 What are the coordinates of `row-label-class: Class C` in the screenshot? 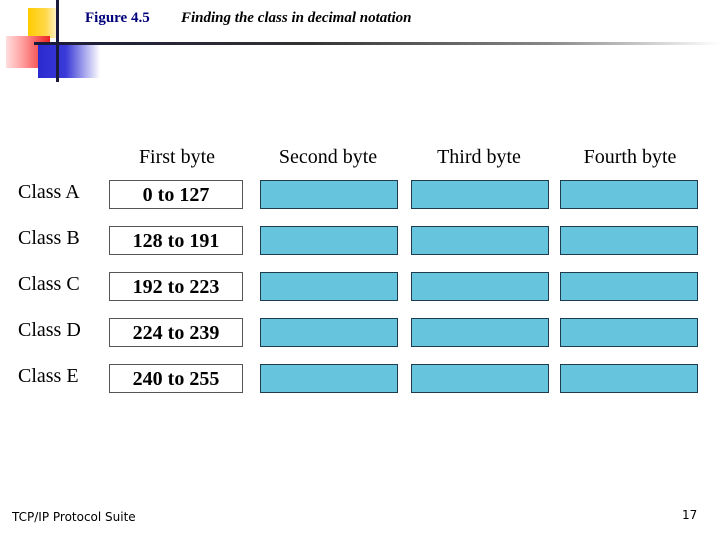 It's located at (49, 284).